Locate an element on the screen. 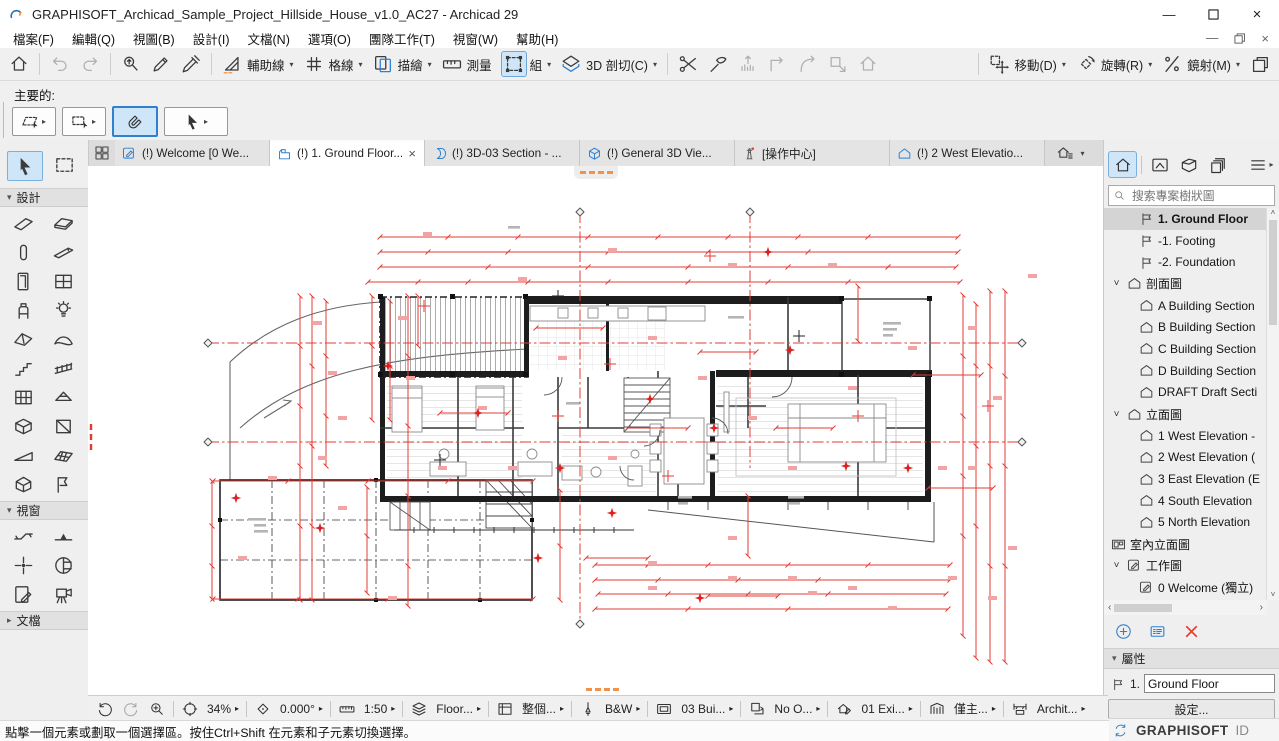  home-button is located at coordinates (19, 64).